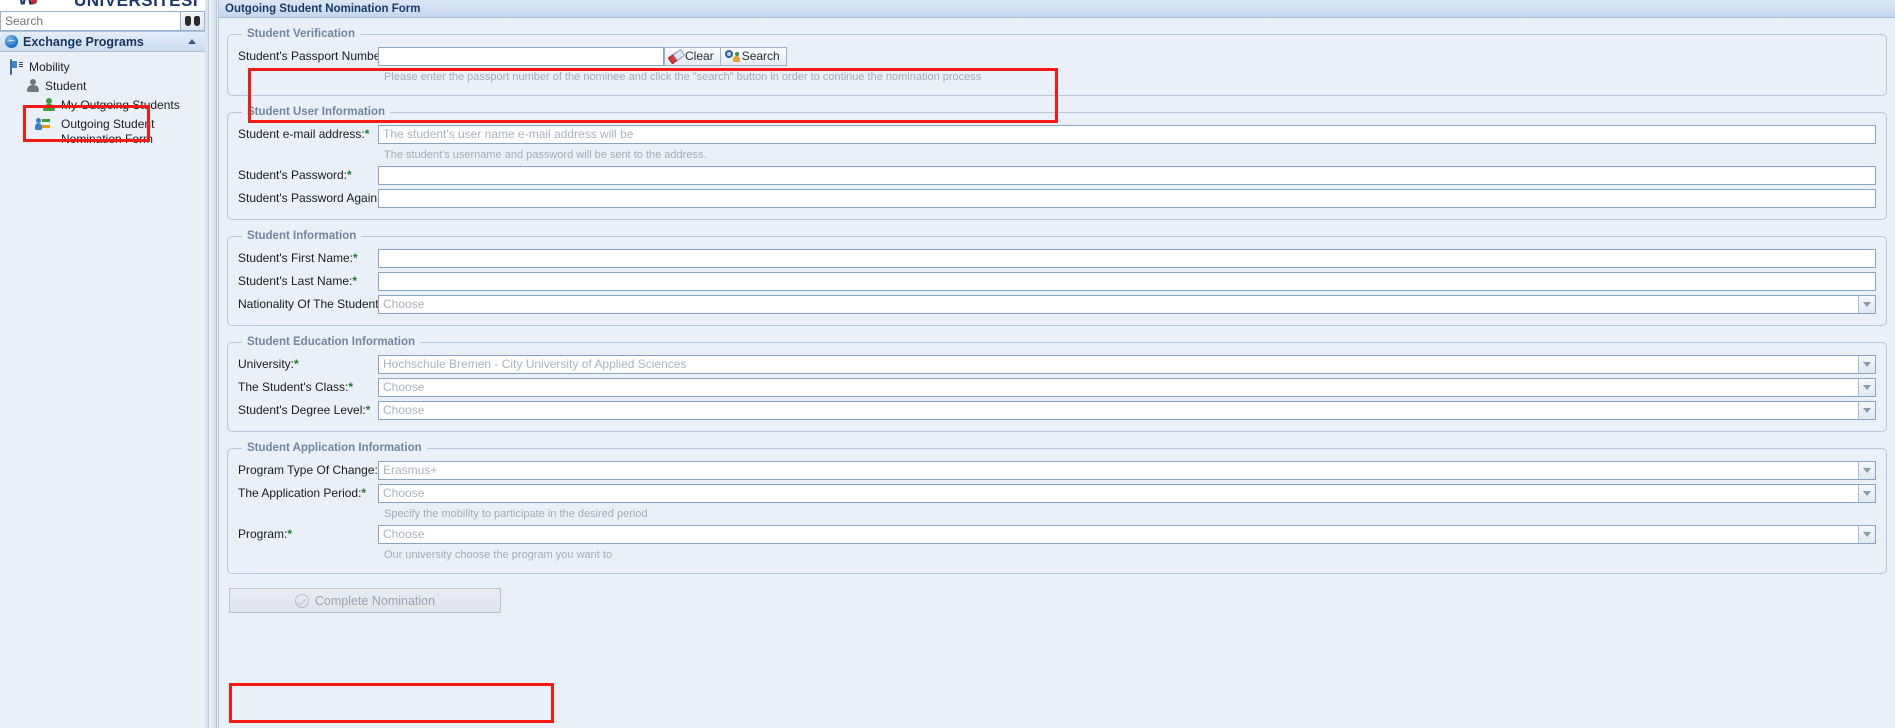 This screenshot has height=728, width=1895. Describe the element at coordinates (49, 67) in the screenshot. I see `sidebar-item-label: Mobility` at that location.